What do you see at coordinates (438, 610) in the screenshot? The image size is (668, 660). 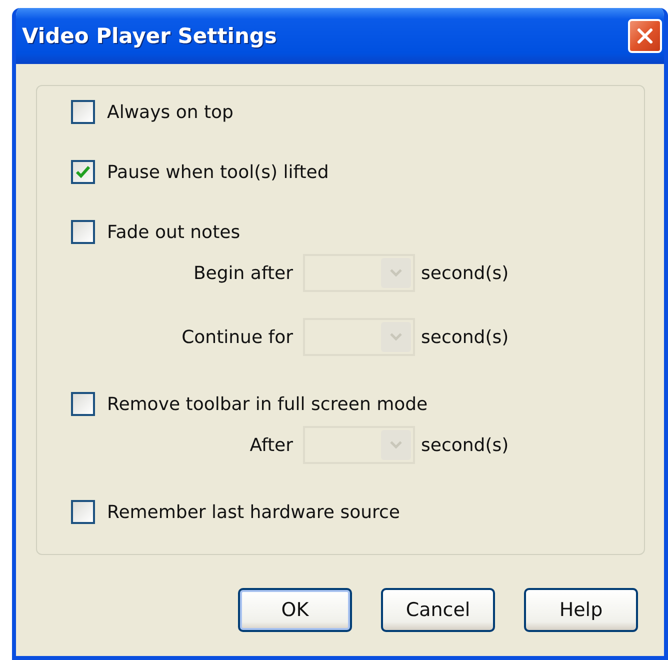 I see `dialog-button: Cancel` at bounding box center [438, 610].